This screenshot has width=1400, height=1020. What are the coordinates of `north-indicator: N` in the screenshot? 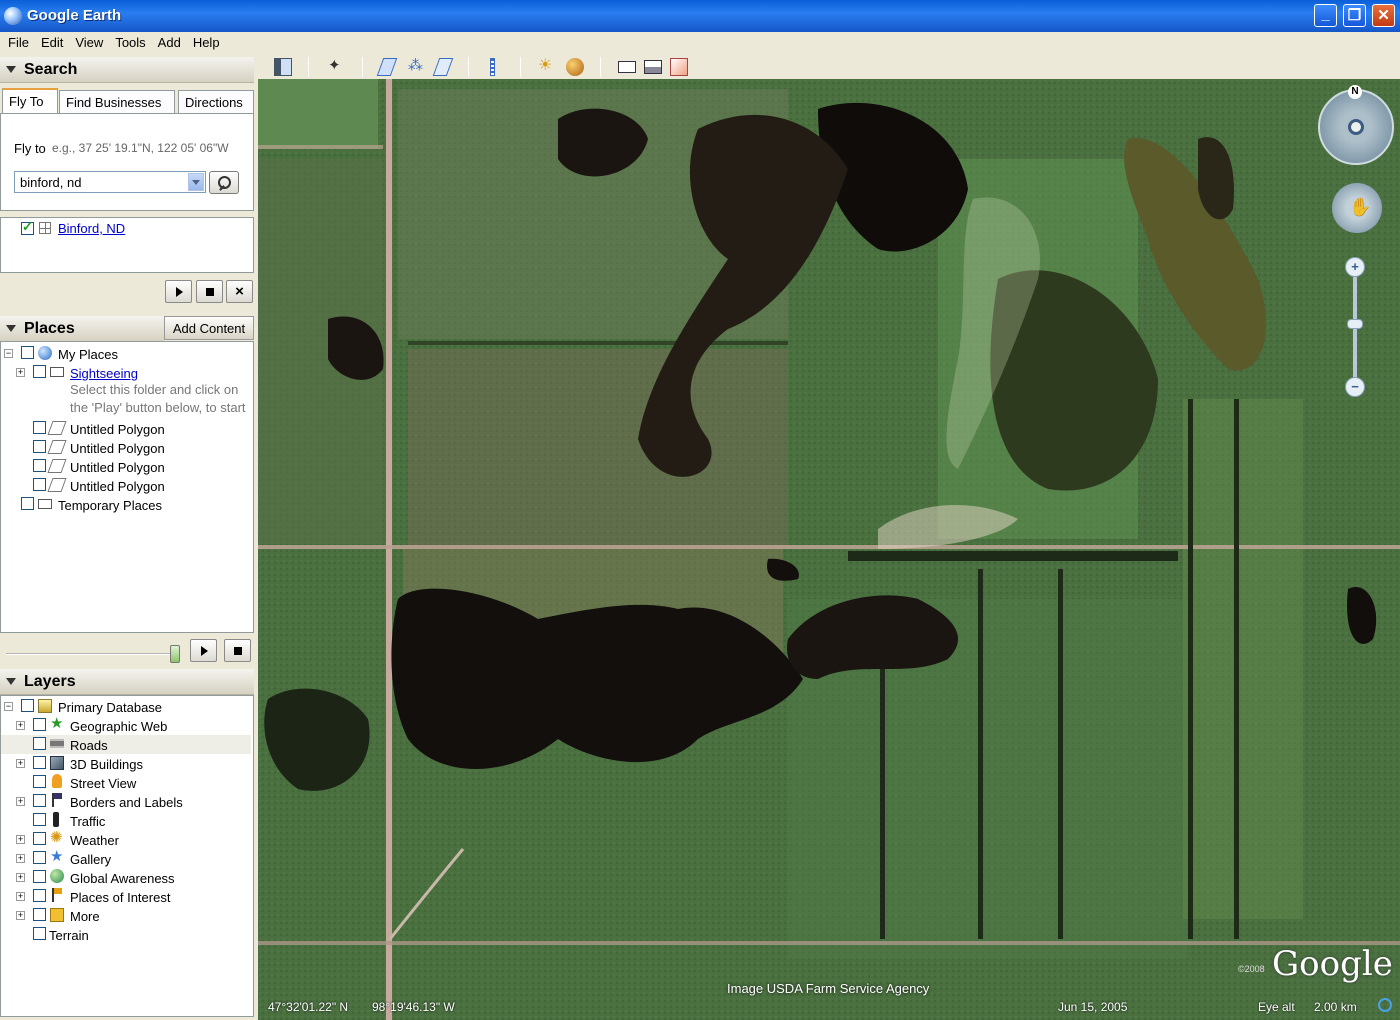 It's located at (1355, 92).